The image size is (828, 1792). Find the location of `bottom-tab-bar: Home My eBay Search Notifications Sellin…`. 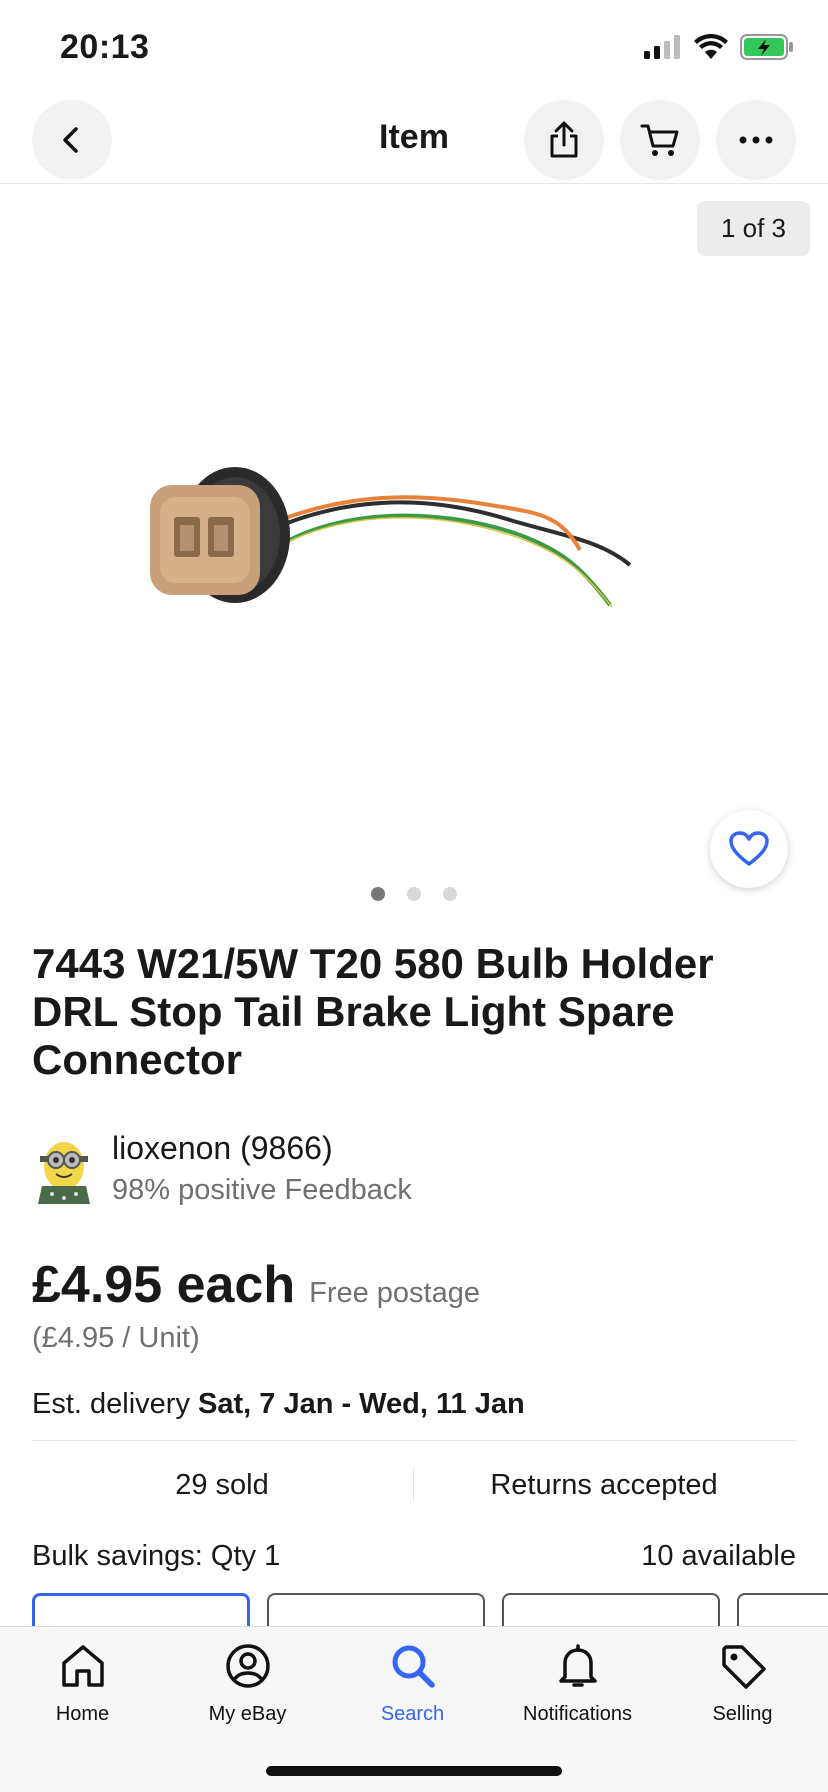

bottom-tab-bar: Home My eBay Search Notifications Sellin… is located at coordinates (414, 1709).